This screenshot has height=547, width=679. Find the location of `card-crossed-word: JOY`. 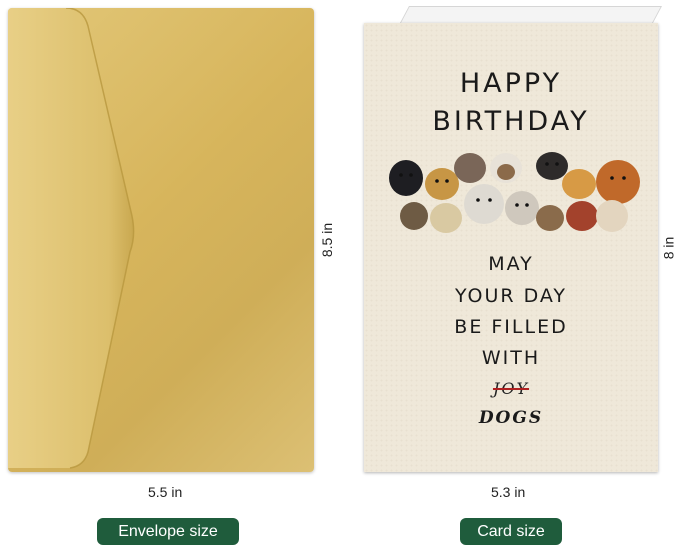

card-crossed-word: JOY is located at coordinates (511, 388).